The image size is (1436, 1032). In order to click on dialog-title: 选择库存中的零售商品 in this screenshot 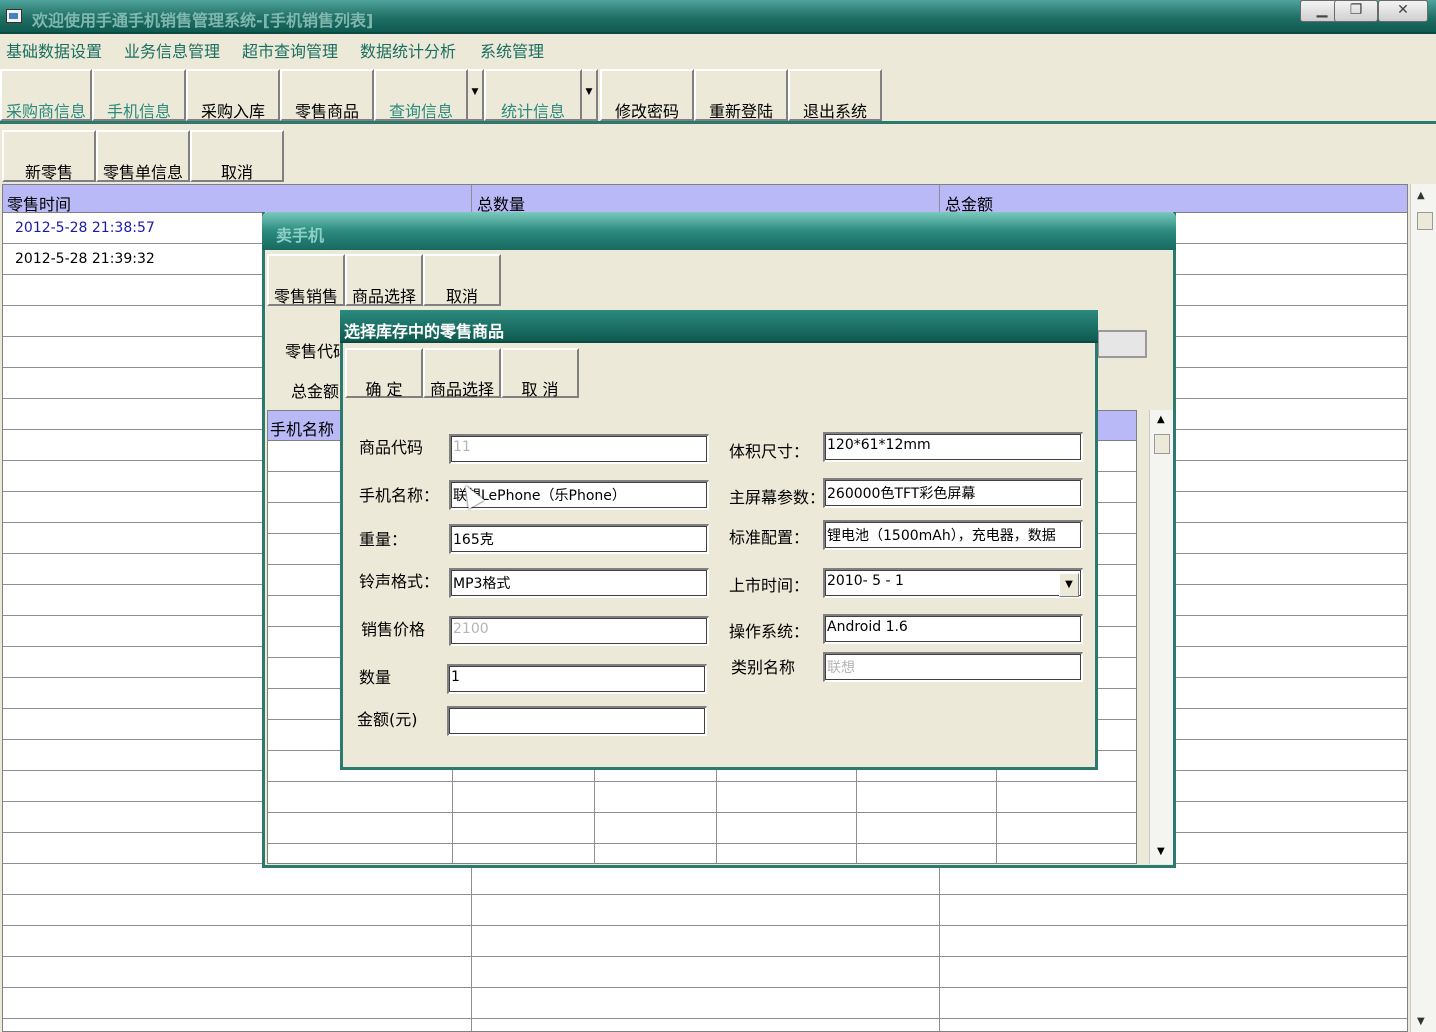, I will do `click(424, 331)`.